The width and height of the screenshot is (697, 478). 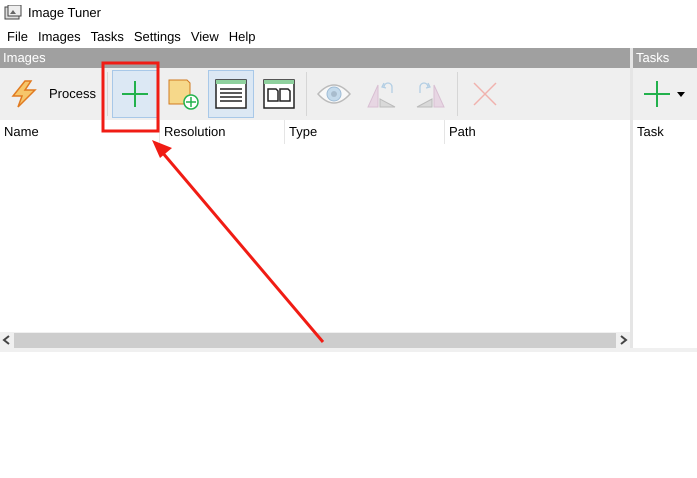 I want to click on add-icon, so click(x=134, y=94).